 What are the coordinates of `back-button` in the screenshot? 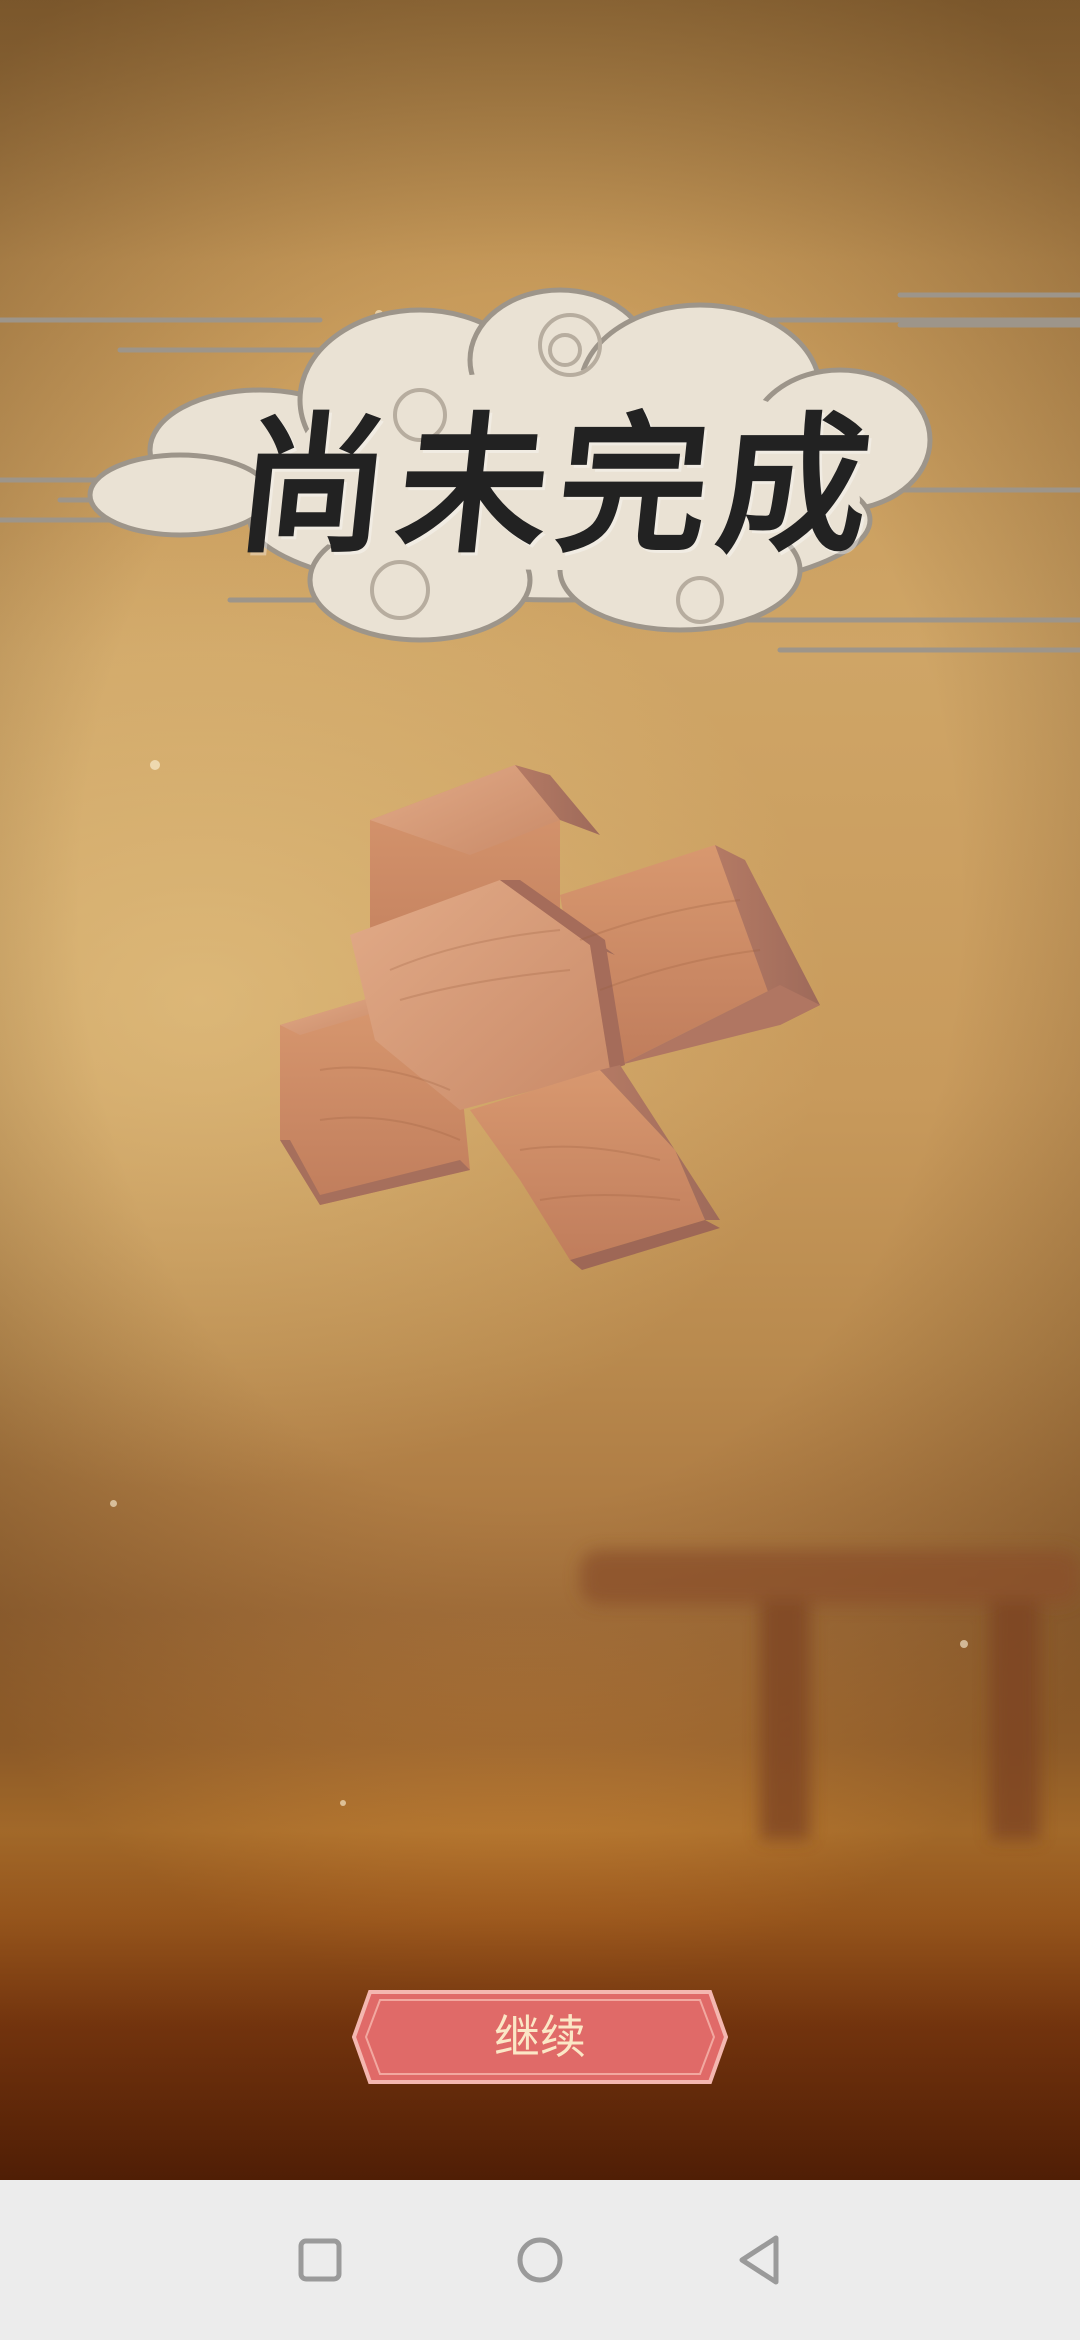 It's located at (760, 2260).